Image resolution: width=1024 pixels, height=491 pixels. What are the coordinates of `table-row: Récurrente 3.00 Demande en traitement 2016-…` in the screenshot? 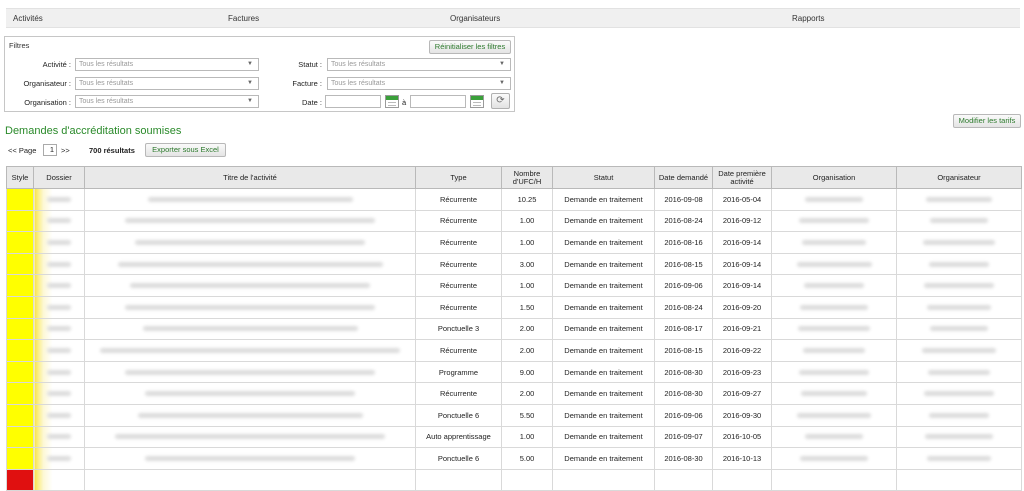 It's located at (514, 264).